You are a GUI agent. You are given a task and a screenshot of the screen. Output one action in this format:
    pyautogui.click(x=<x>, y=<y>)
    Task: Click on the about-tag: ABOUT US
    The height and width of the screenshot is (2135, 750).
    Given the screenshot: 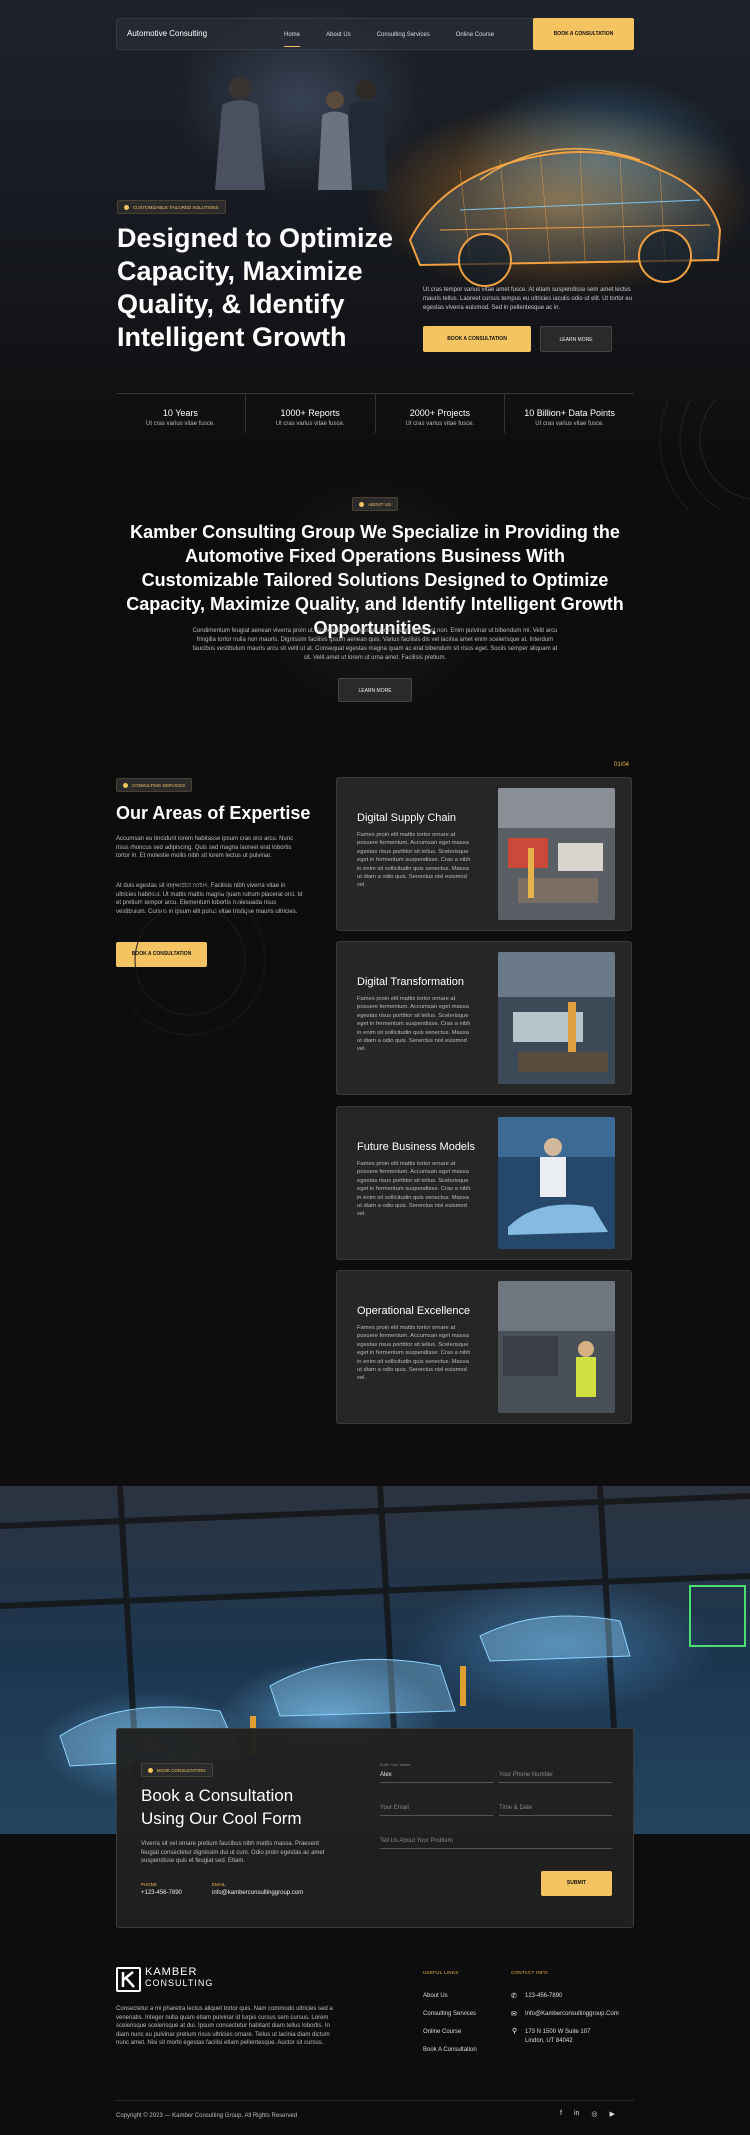 What is the action you would take?
    pyautogui.click(x=375, y=504)
    